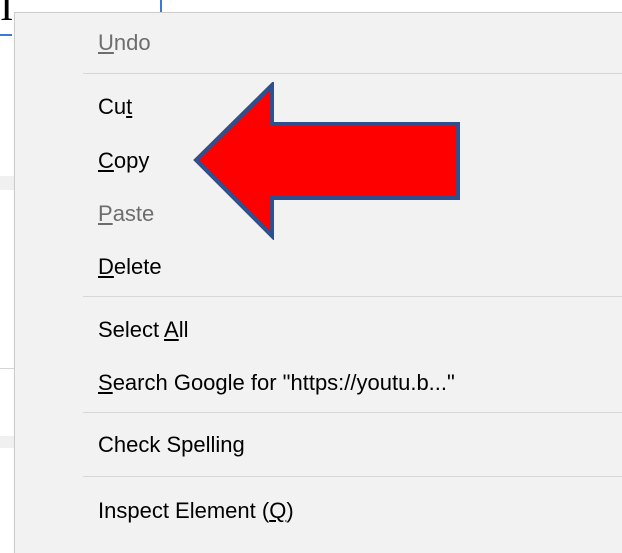  I want to click on menu-item-delete: Delete, so click(130, 267).